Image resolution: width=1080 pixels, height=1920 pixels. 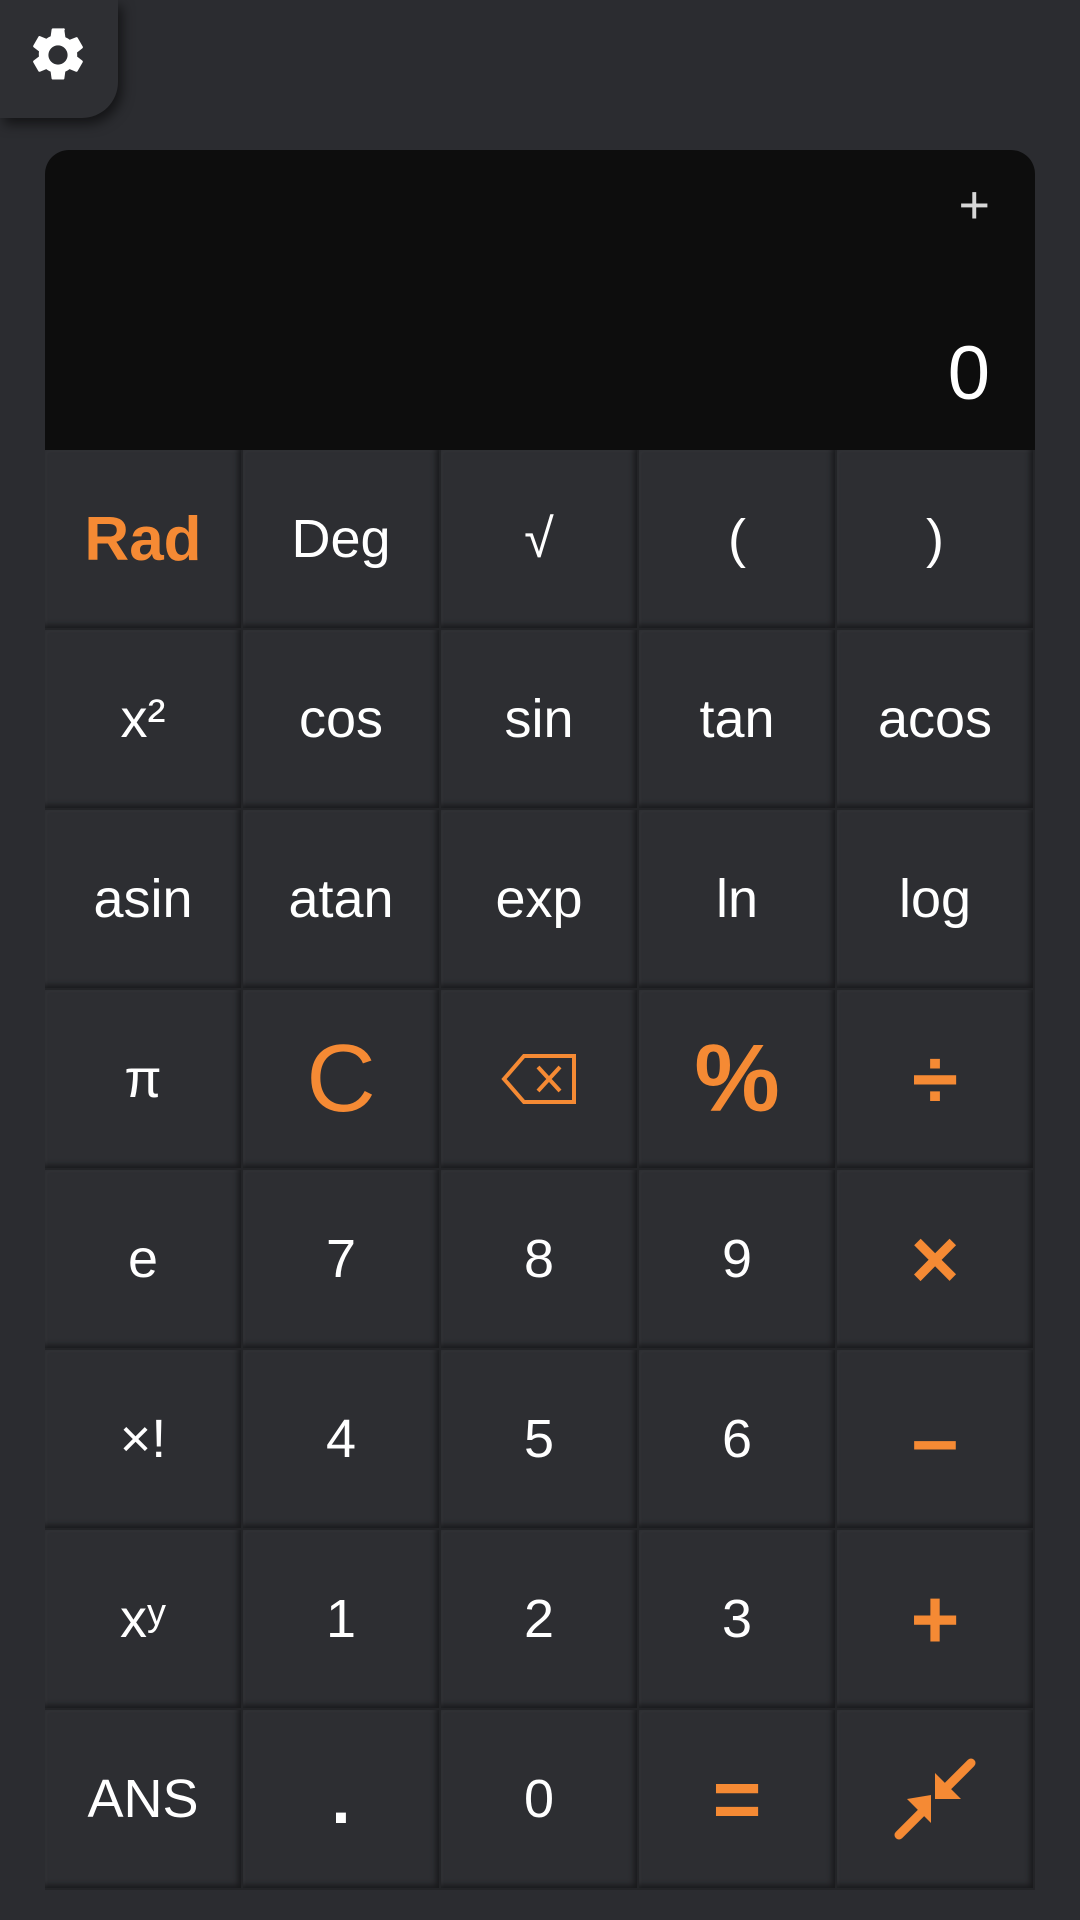 I want to click on tan-button: tan, so click(x=738, y=720).